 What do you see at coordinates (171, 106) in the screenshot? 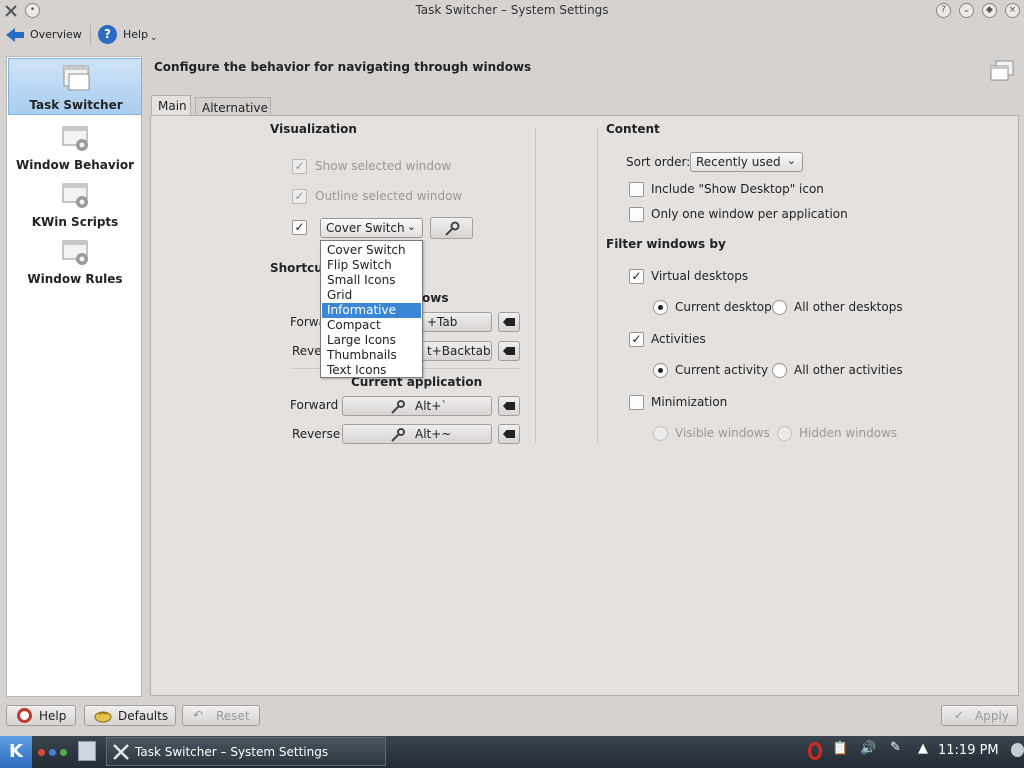
I see `tab-main: Main` at bounding box center [171, 106].